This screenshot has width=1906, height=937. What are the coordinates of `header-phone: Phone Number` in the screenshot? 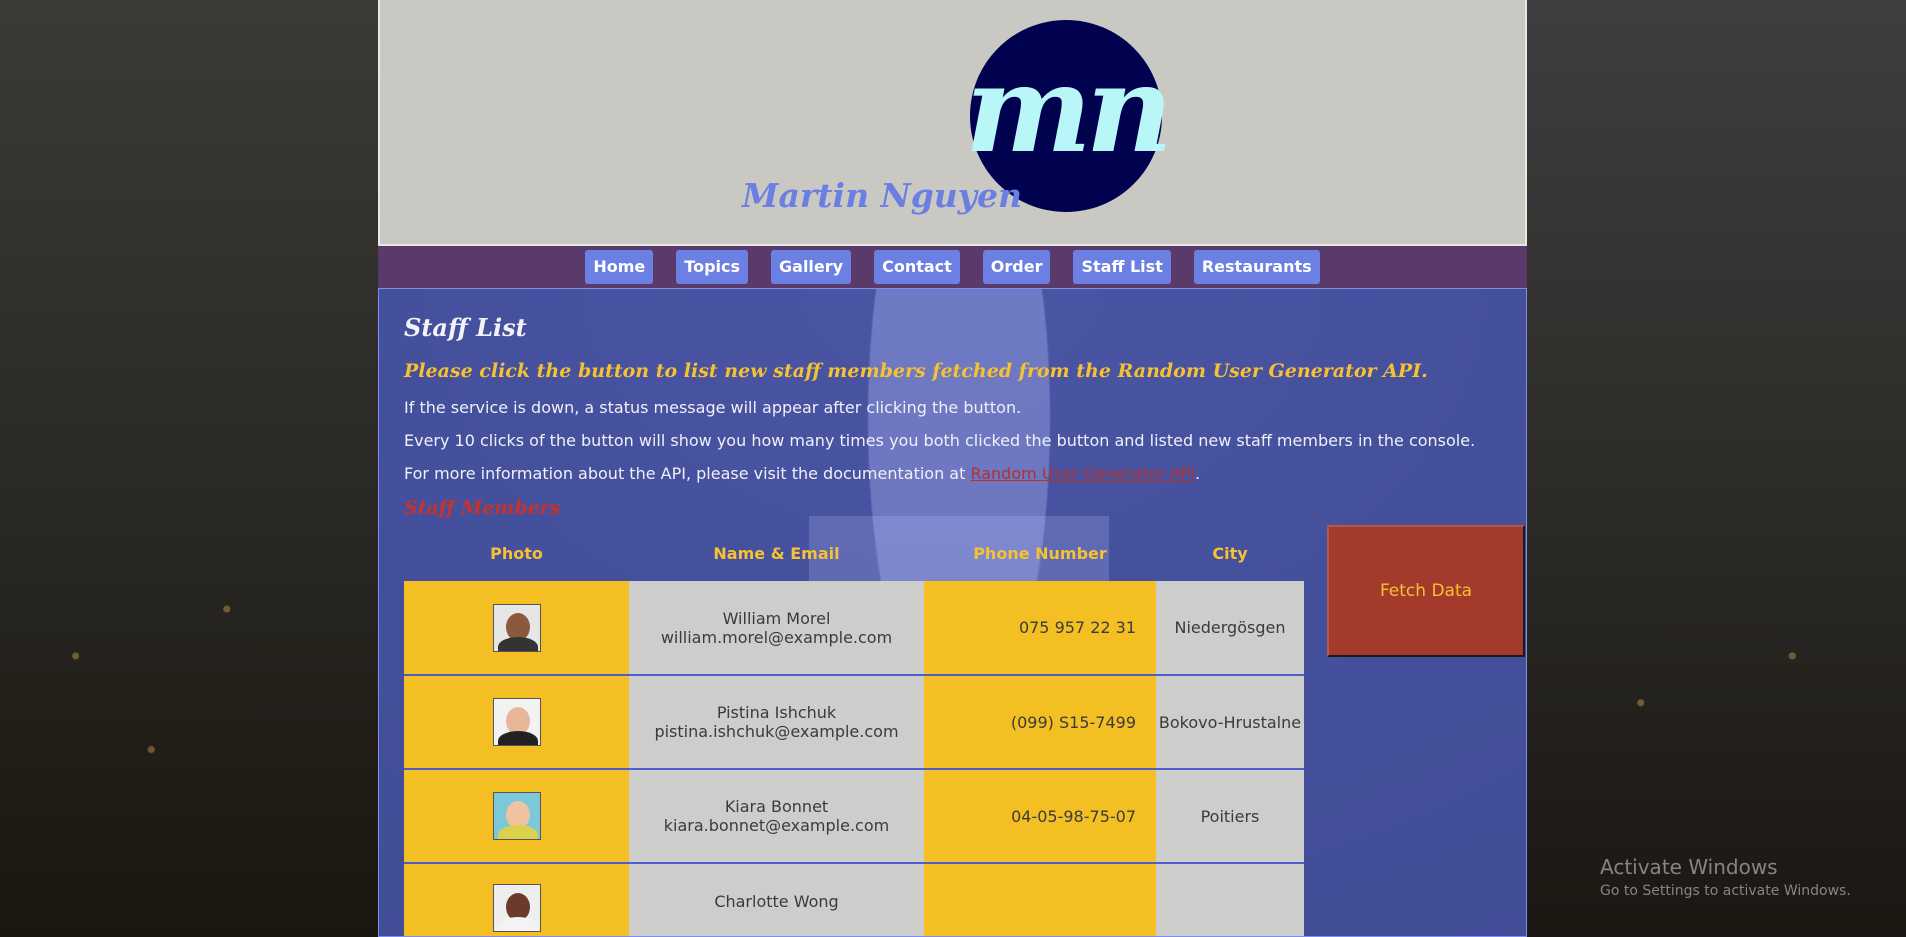 It's located at (1040, 553).